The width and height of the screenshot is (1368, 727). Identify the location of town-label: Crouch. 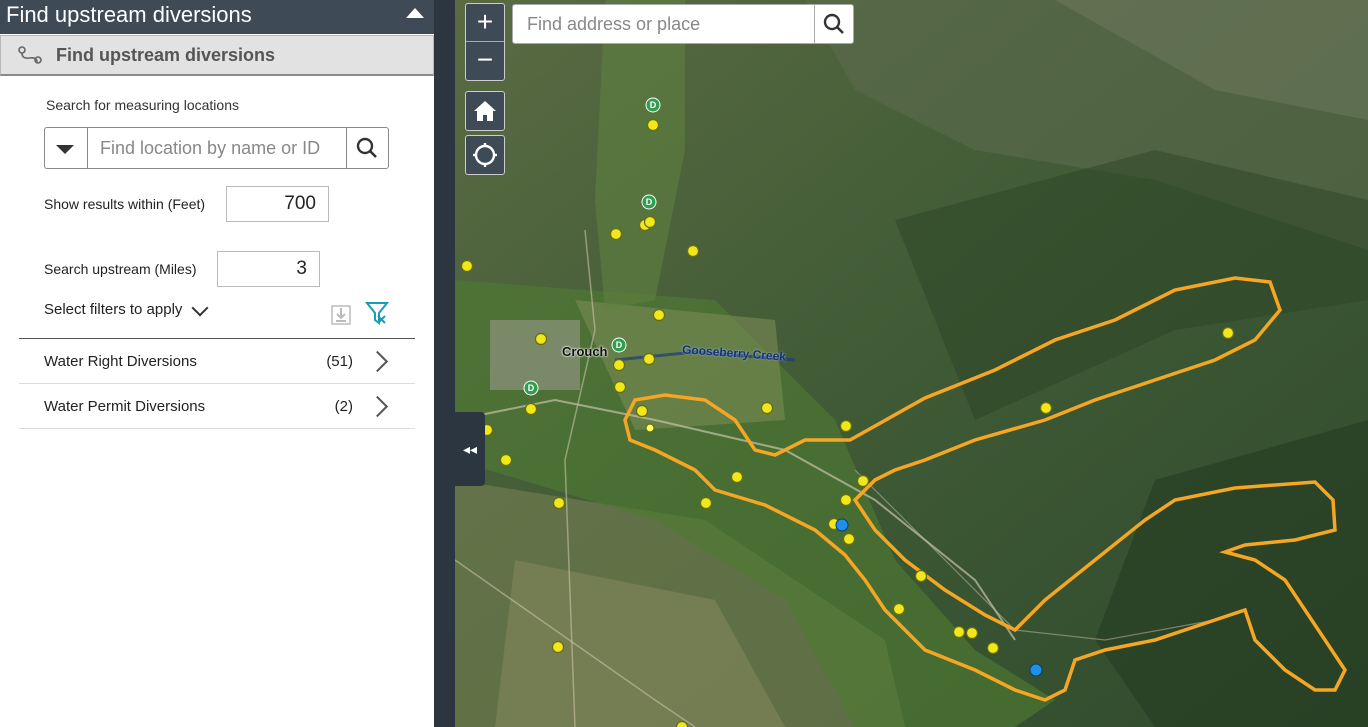
(585, 351).